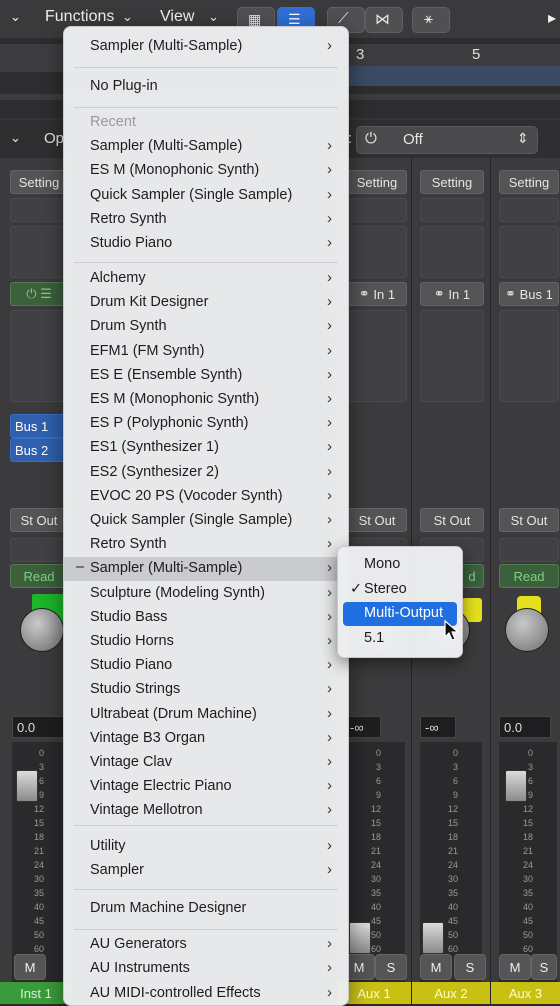  I want to click on menu-item-label: Retro Synth, so click(128, 218).